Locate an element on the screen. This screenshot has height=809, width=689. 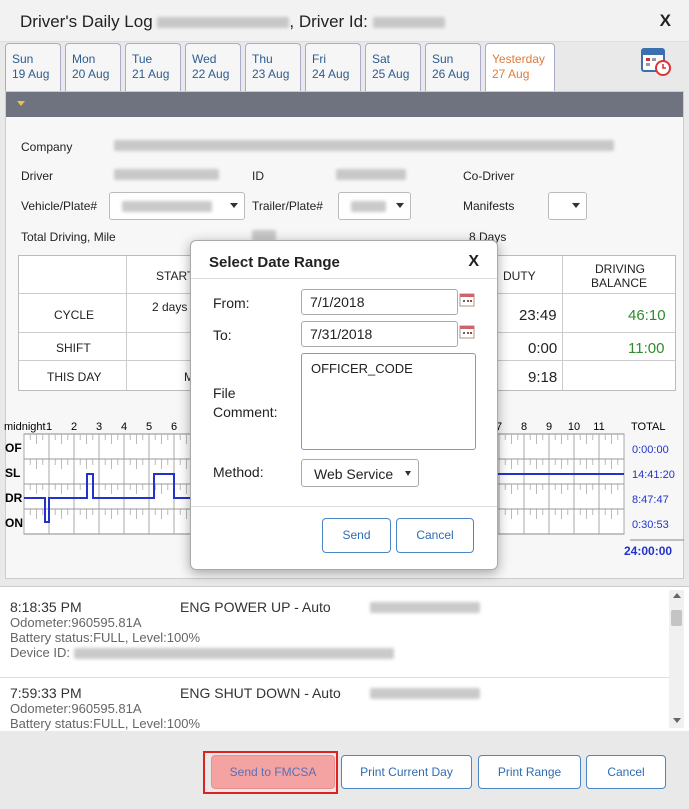
dialog-send-button: Send is located at coordinates (356, 535).